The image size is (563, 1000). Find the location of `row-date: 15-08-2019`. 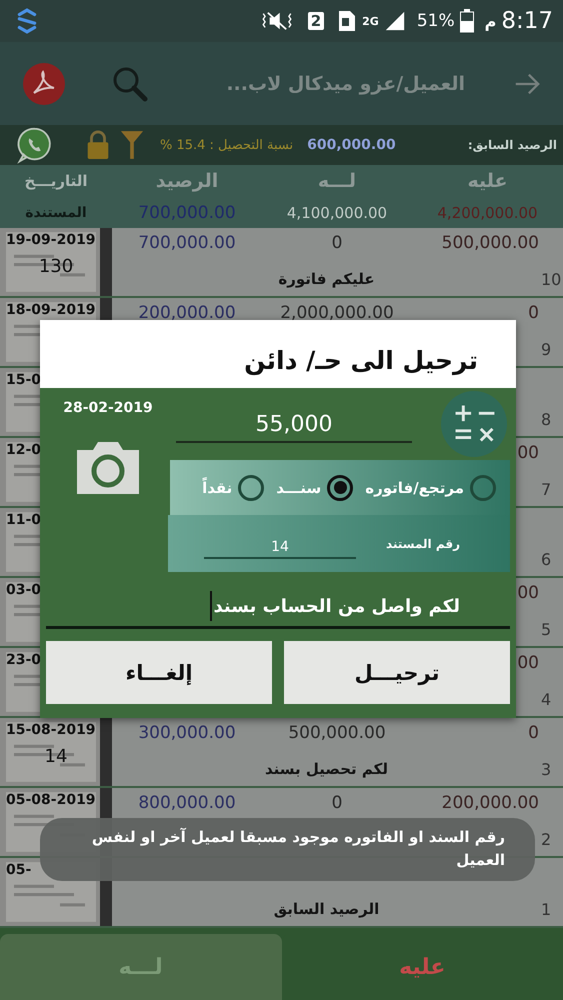

row-date: 15-08-2019 is located at coordinates (50, 730).